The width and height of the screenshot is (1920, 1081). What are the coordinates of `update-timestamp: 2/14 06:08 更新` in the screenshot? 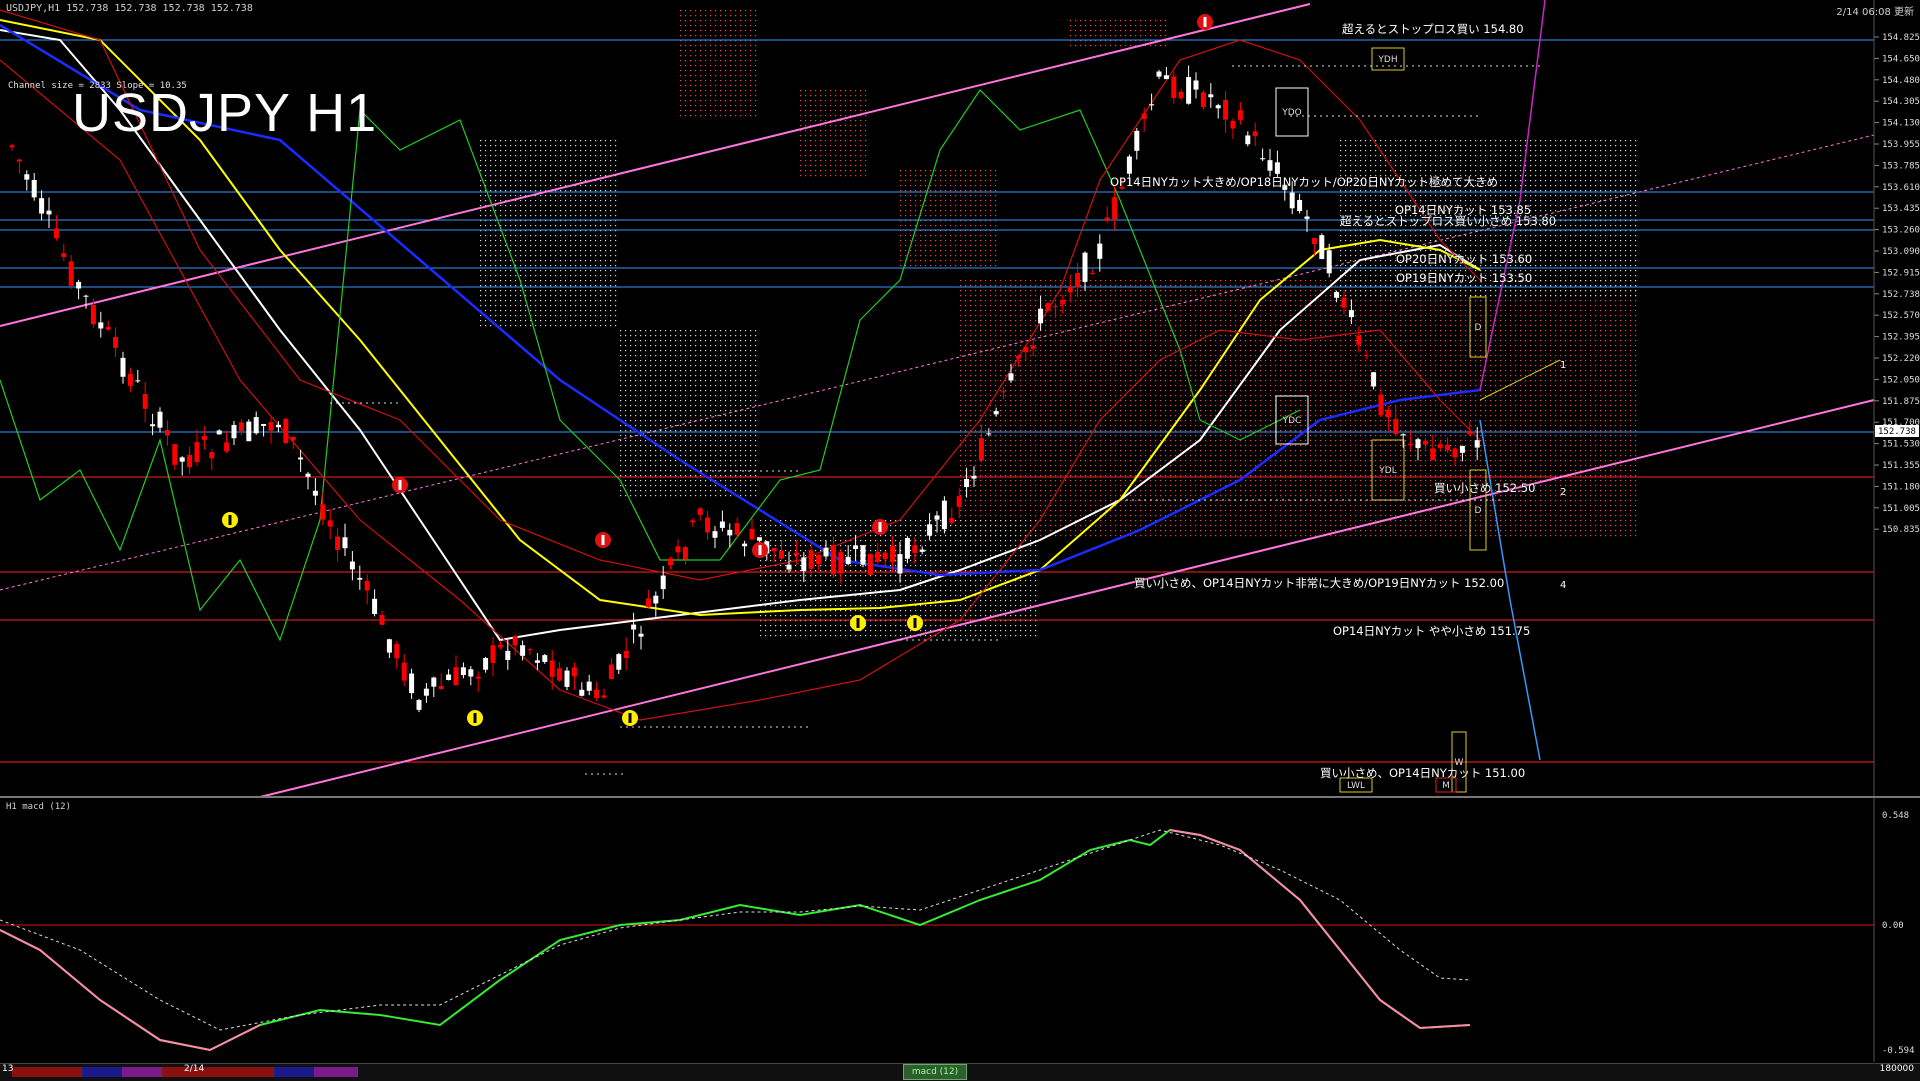 It's located at (1875, 10).